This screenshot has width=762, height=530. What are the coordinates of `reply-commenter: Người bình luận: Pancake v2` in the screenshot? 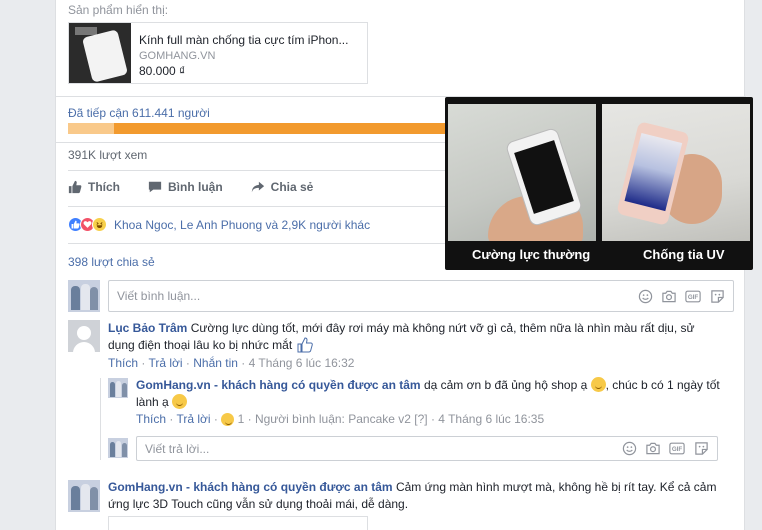 It's located at (332, 419).